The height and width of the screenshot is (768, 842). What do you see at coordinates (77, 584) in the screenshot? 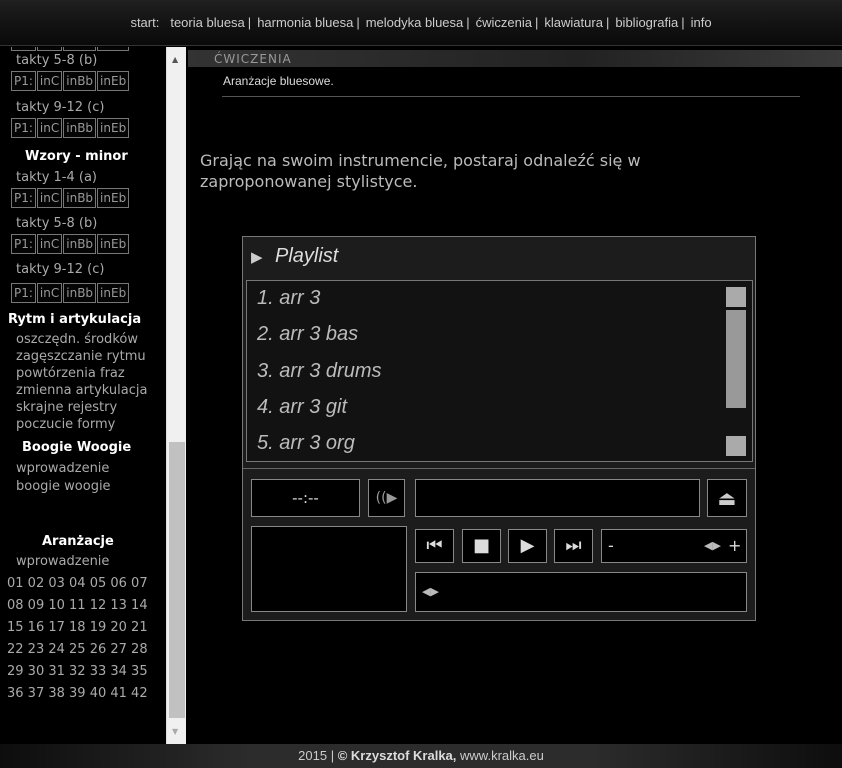
I see `aranz-number-row: 01 02 03 04 05 06 07` at bounding box center [77, 584].